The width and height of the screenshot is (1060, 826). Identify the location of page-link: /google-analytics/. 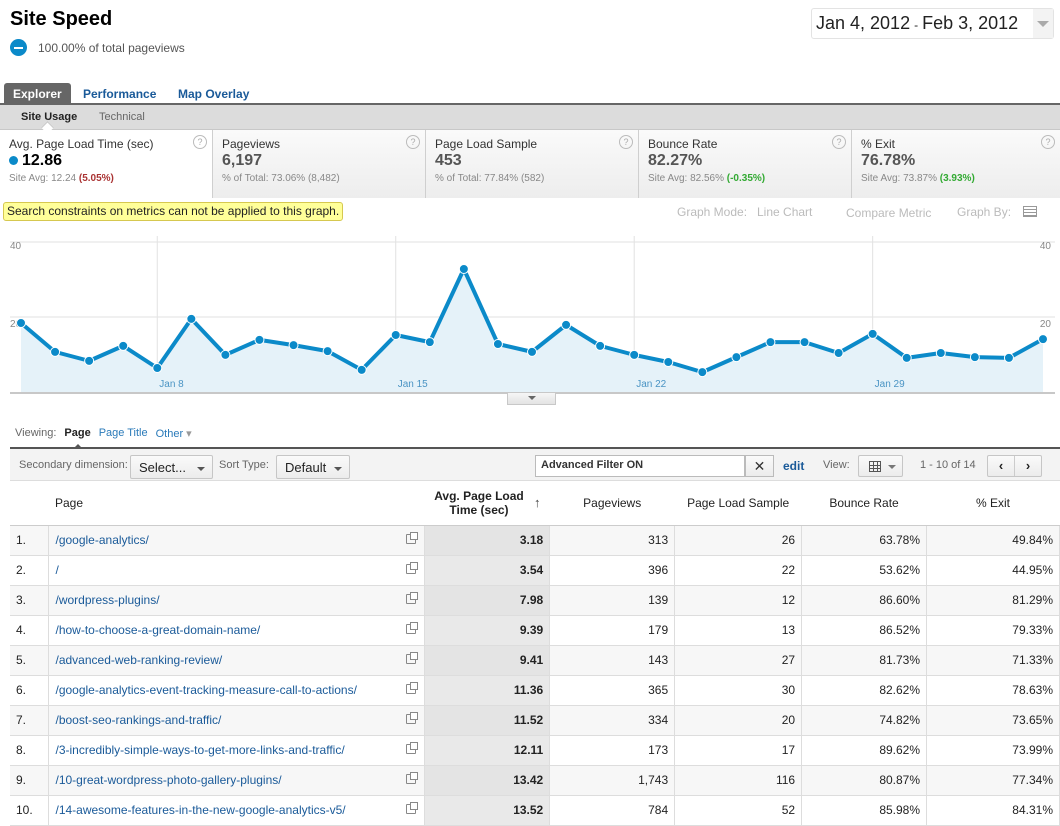
(101, 540).